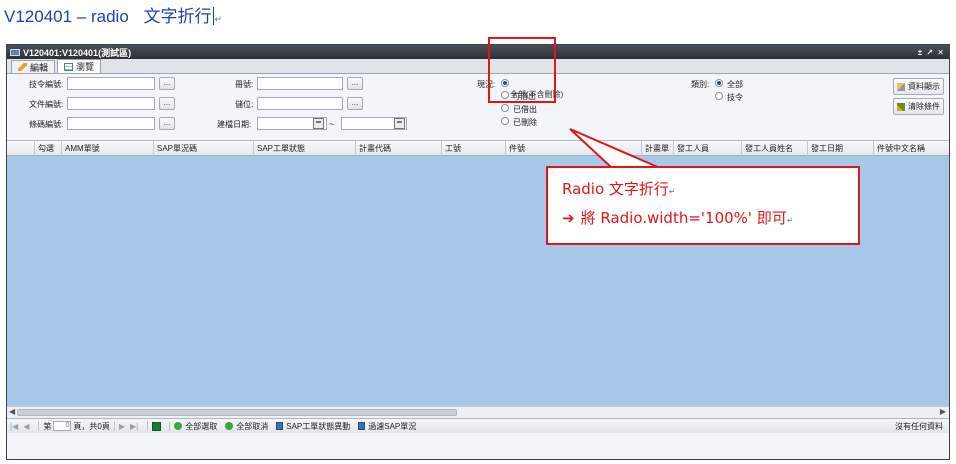 Image resolution: width=956 pixels, height=464 pixels. Describe the element at coordinates (703, 188) in the screenshot. I see `callout-title: Radio 文字折行↵` at that location.